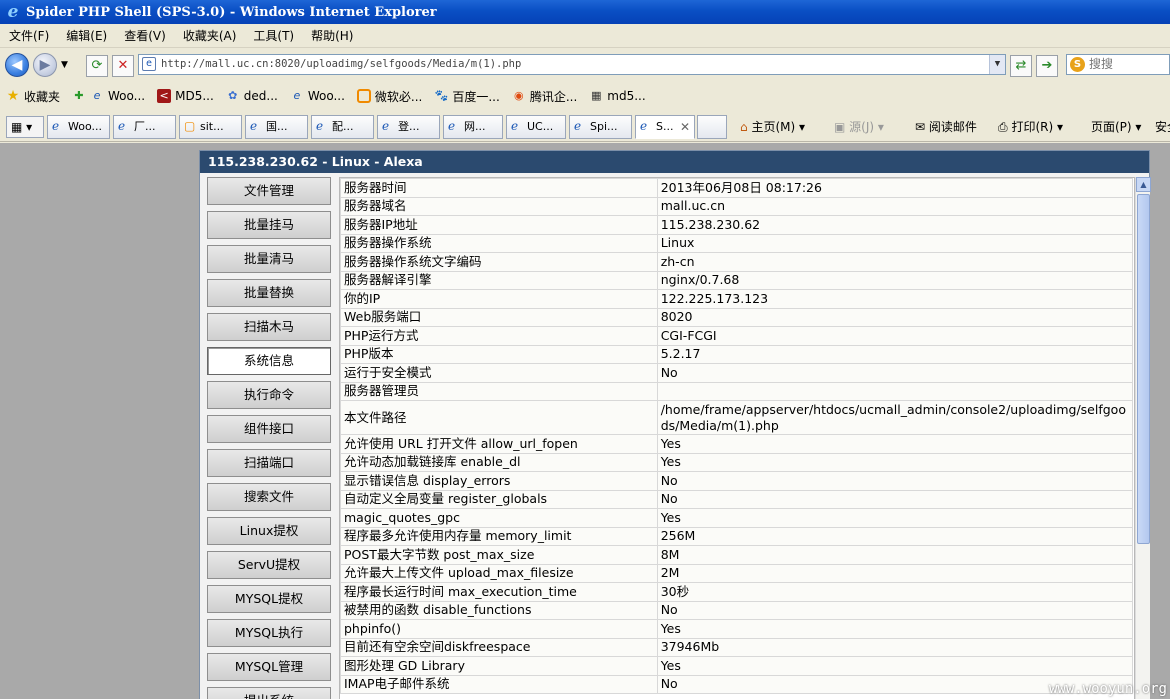 Image resolution: width=1170 pixels, height=699 pixels. What do you see at coordinates (596, 95) in the screenshot?
I see `grid-site-icon: ▦` at bounding box center [596, 95].